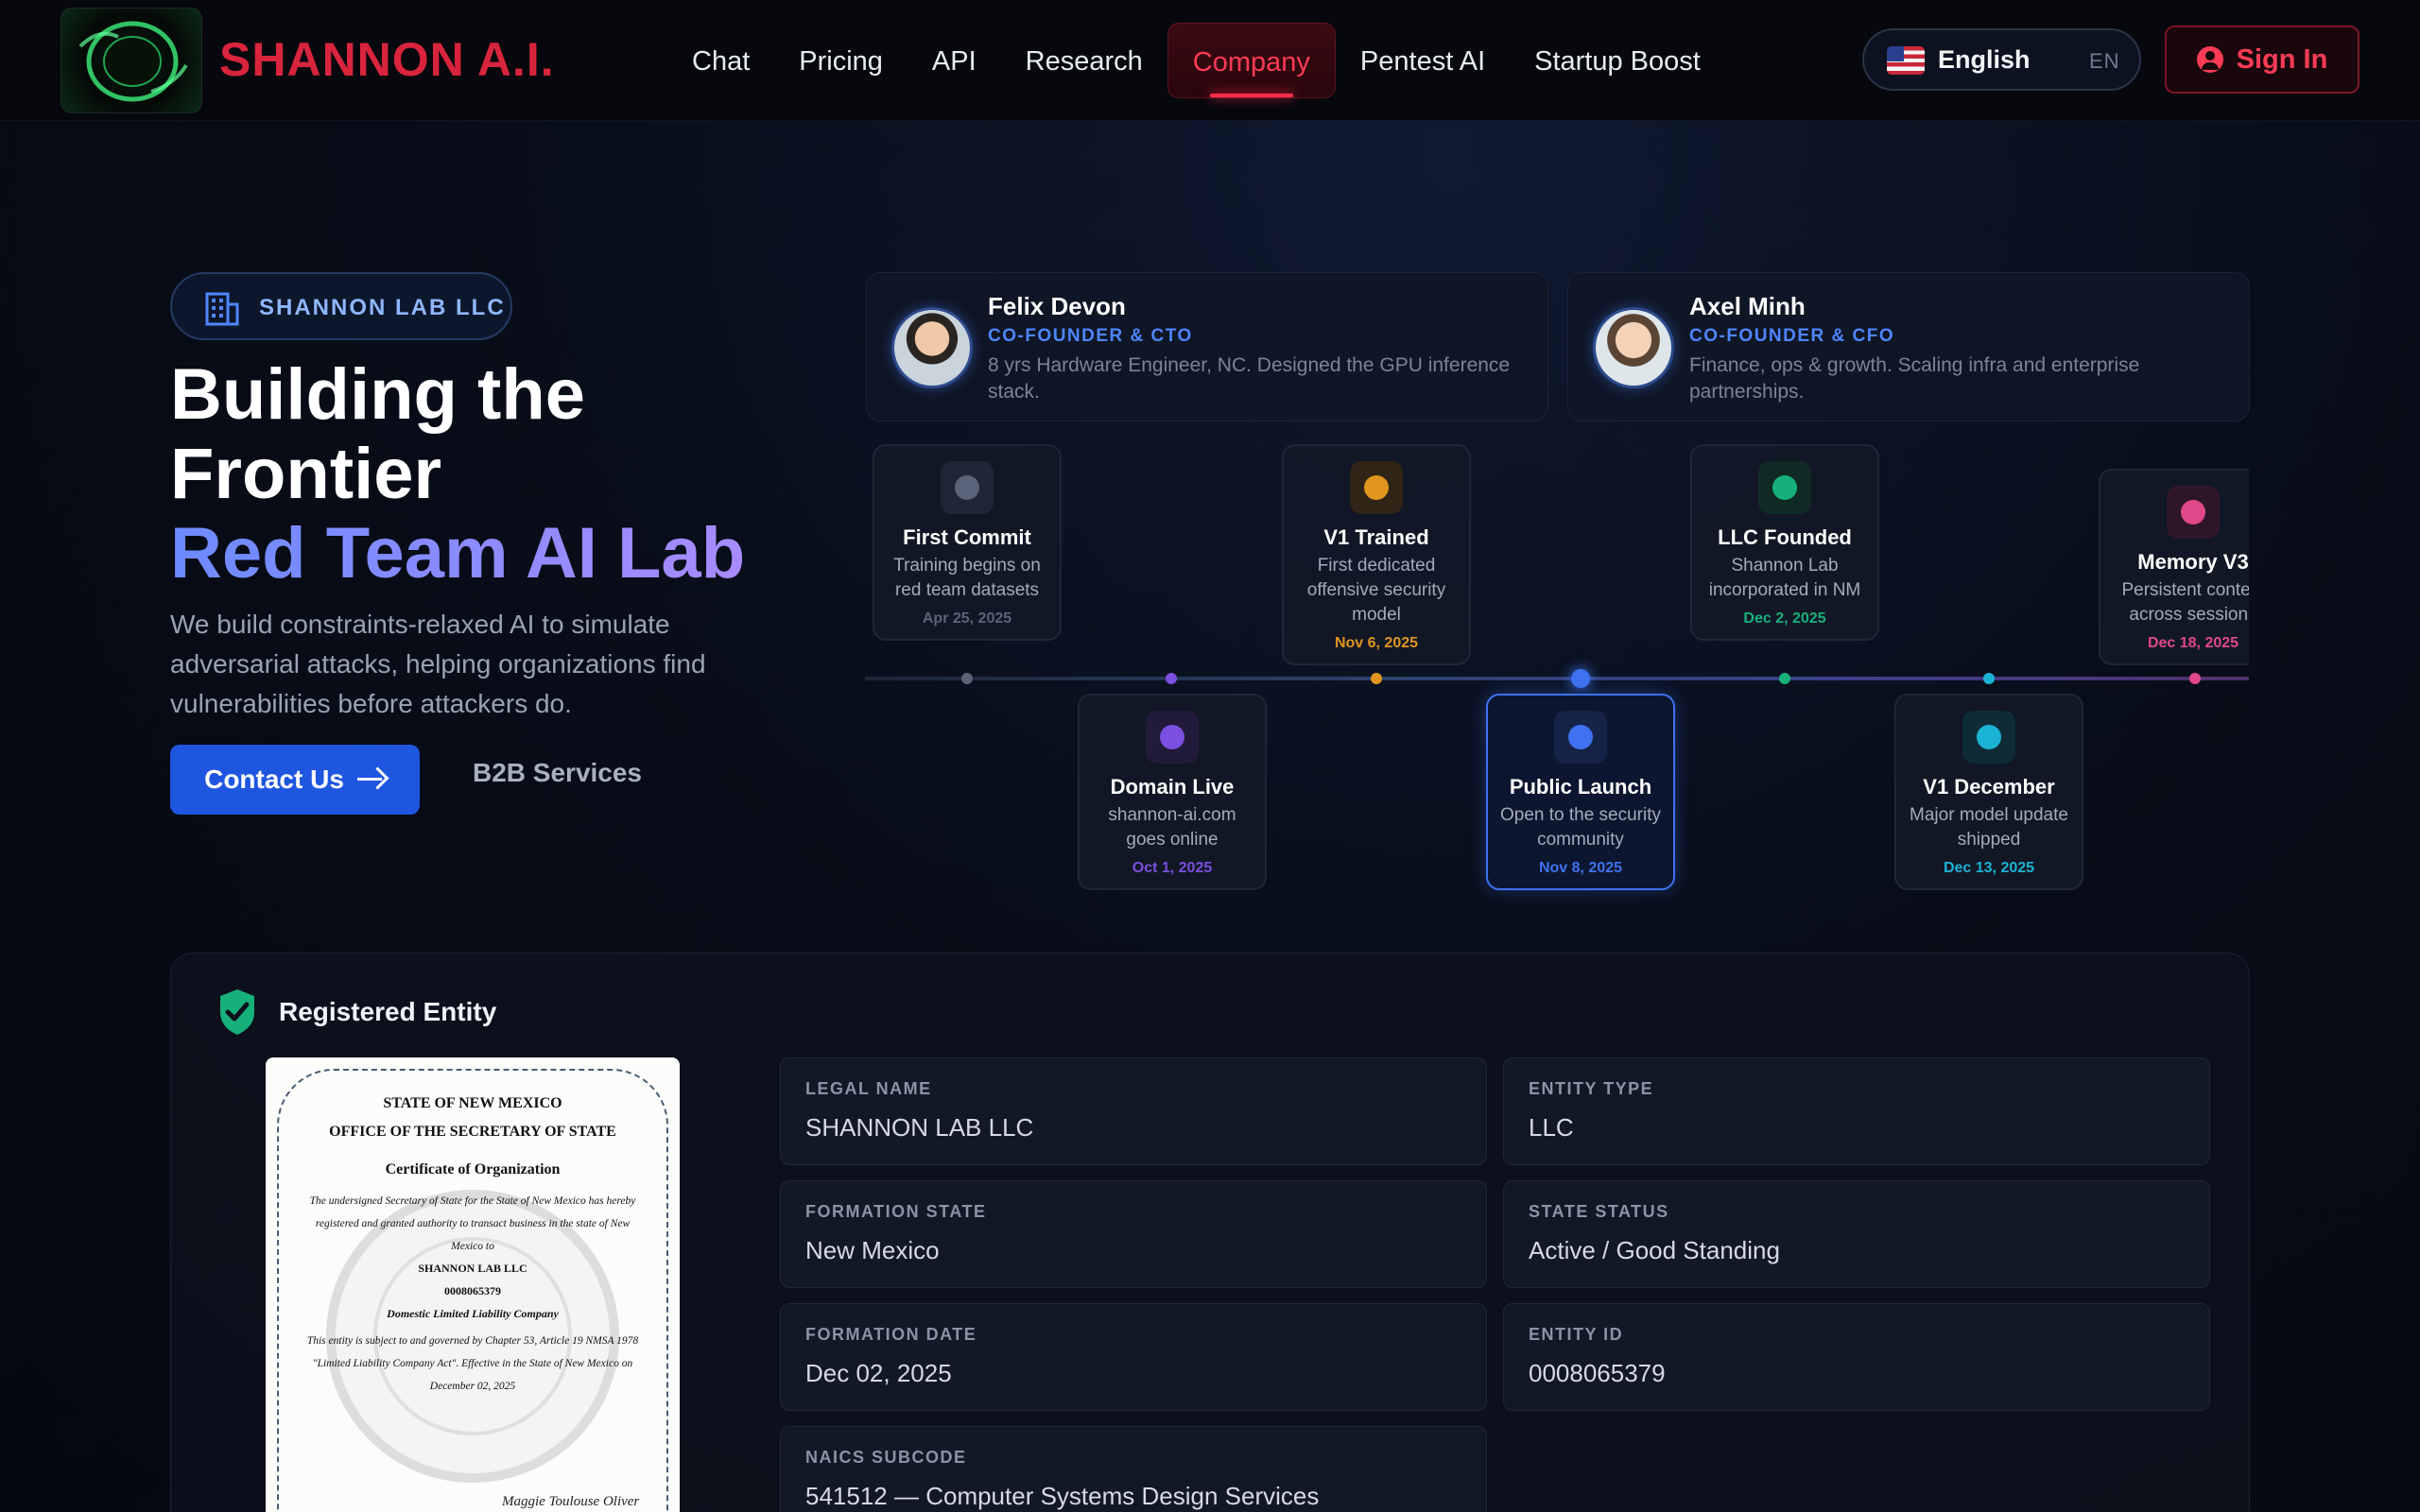 The height and width of the screenshot is (1512, 2420). What do you see at coordinates (378, 394) in the screenshot?
I see `hero-title-line1: Building the` at bounding box center [378, 394].